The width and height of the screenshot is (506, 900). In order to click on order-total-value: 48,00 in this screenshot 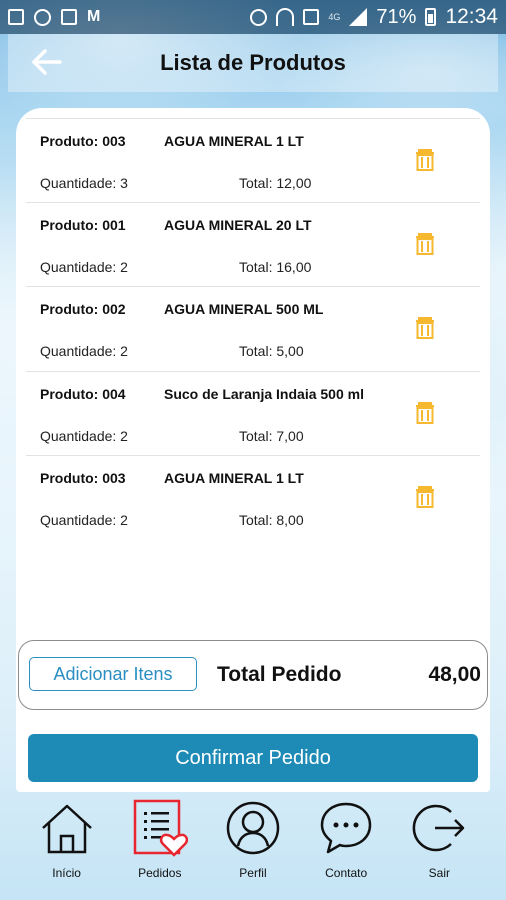, I will do `click(454, 674)`.